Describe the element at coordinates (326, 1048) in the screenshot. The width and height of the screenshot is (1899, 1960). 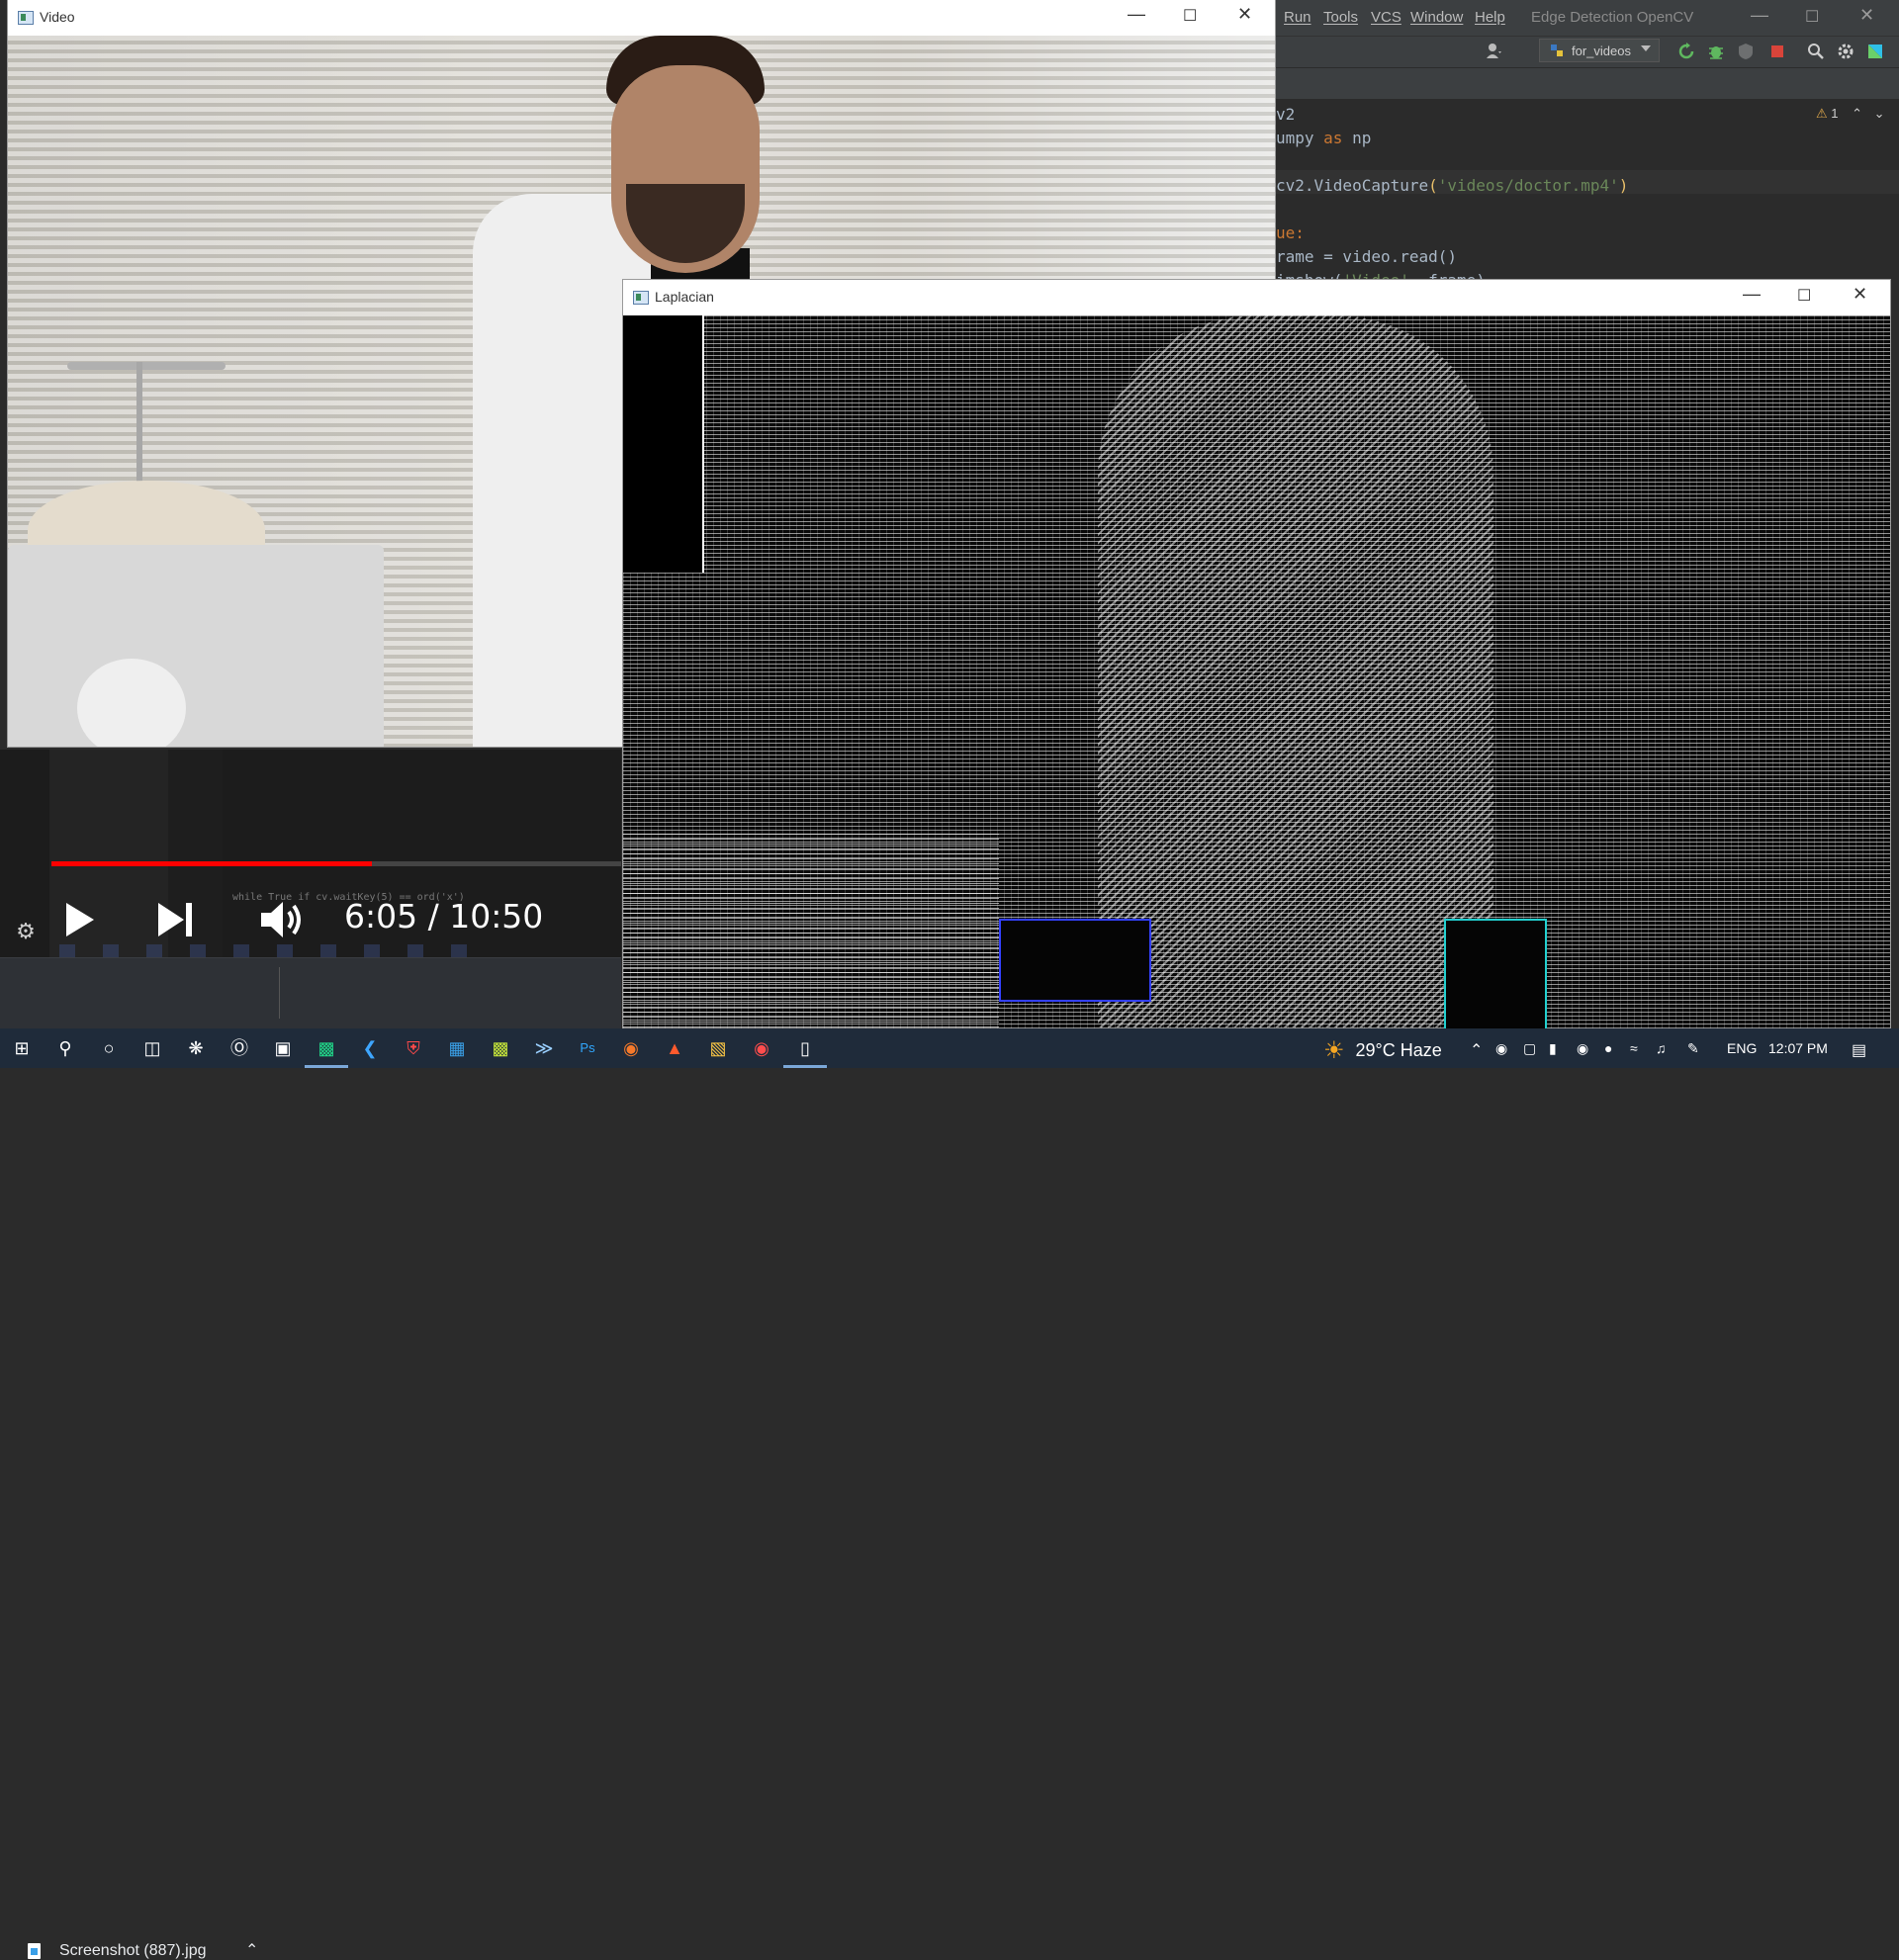
I see `pycharm-icon: ▩` at that location.